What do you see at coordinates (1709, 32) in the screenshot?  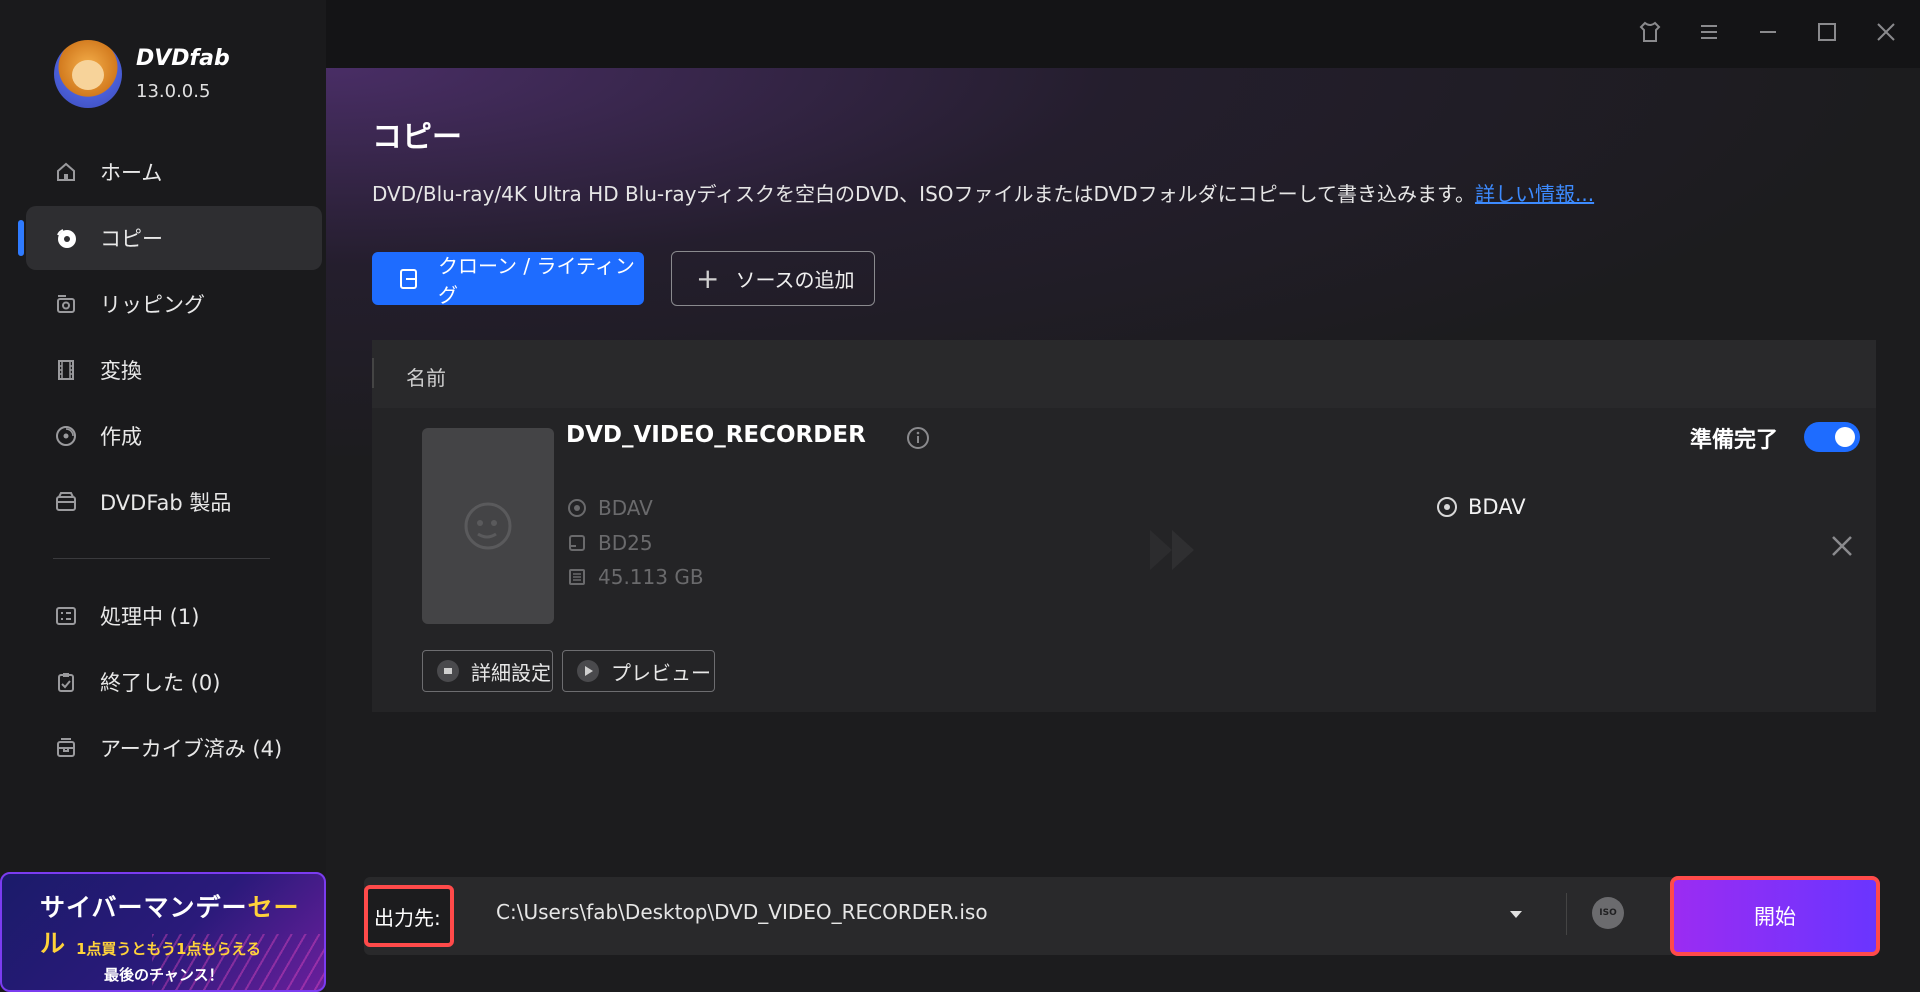 I see `menu-icon` at bounding box center [1709, 32].